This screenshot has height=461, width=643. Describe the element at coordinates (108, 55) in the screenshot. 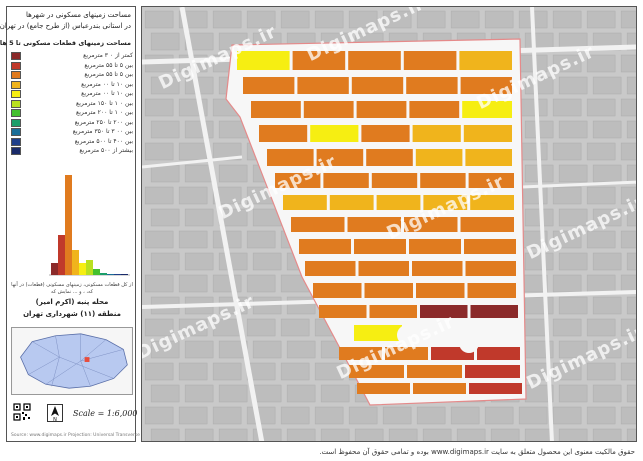

I see `legend-label: کمتر از ۰ ۳ مترمربع` at that location.